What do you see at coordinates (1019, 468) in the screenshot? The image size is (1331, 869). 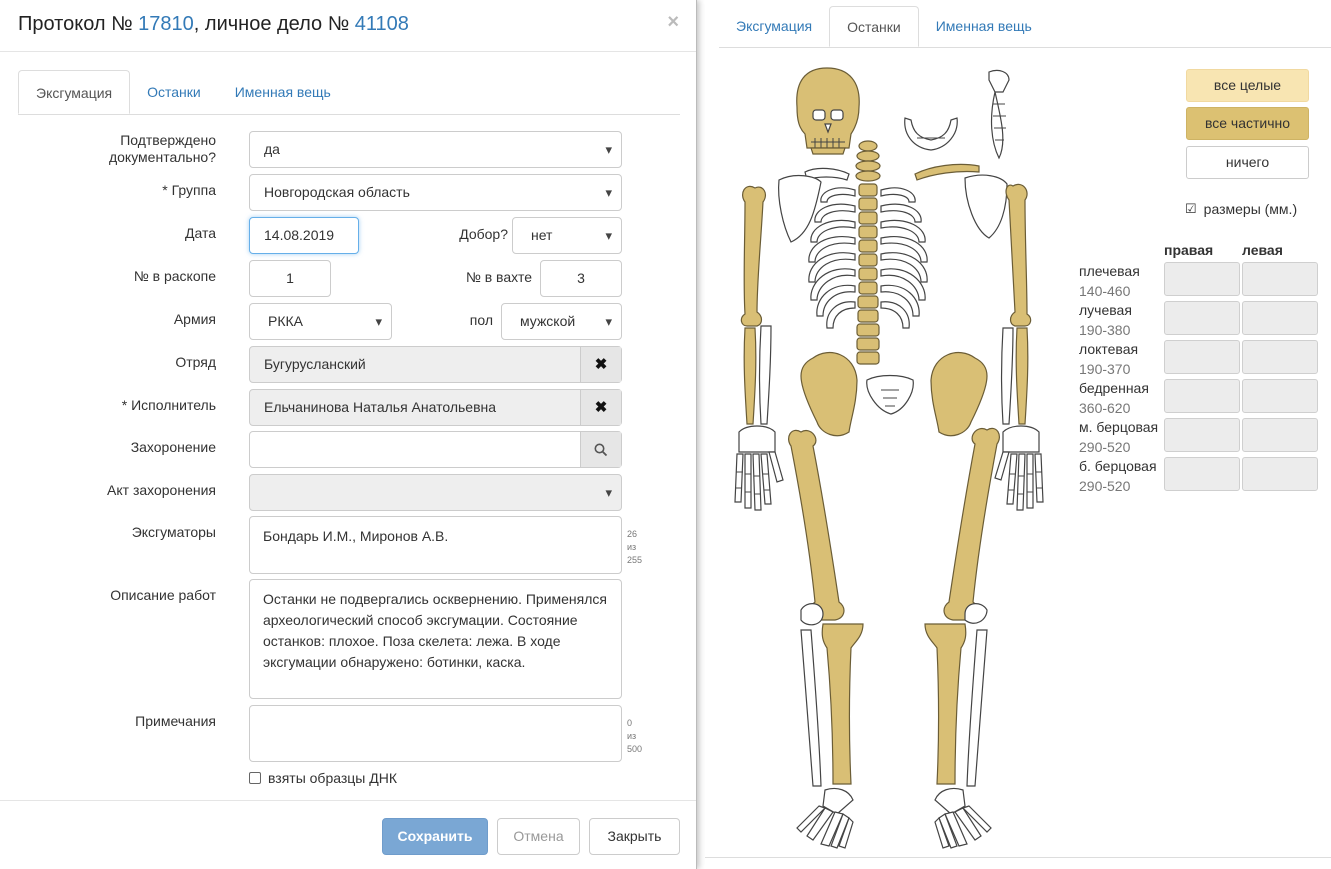 I see `hand-left-bone` at bounding box center [1019, 468].